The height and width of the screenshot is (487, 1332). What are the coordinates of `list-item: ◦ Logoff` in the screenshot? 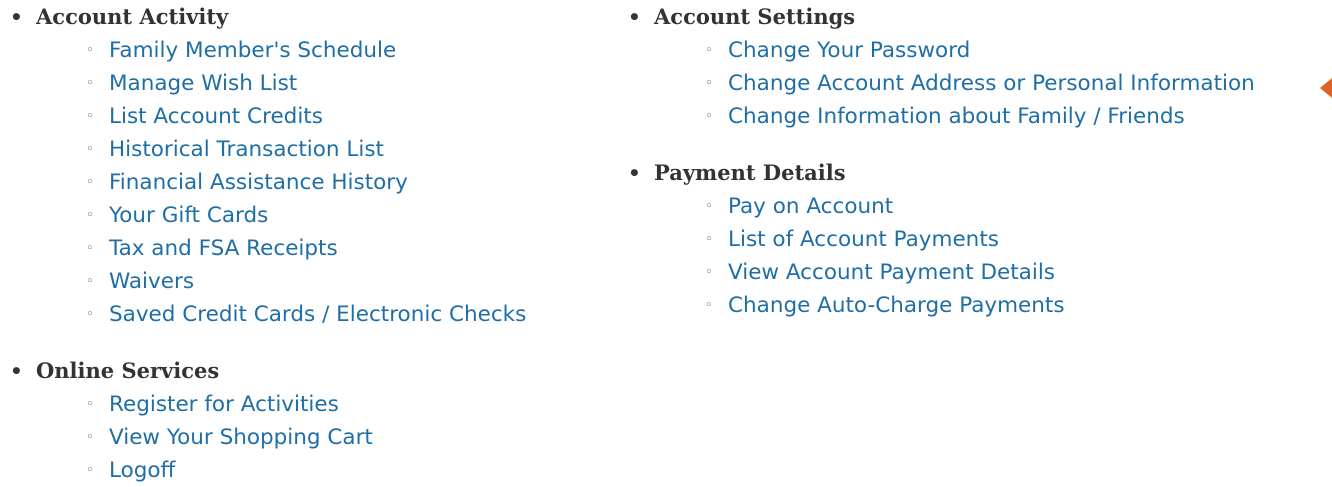 It's located at (300, 470).